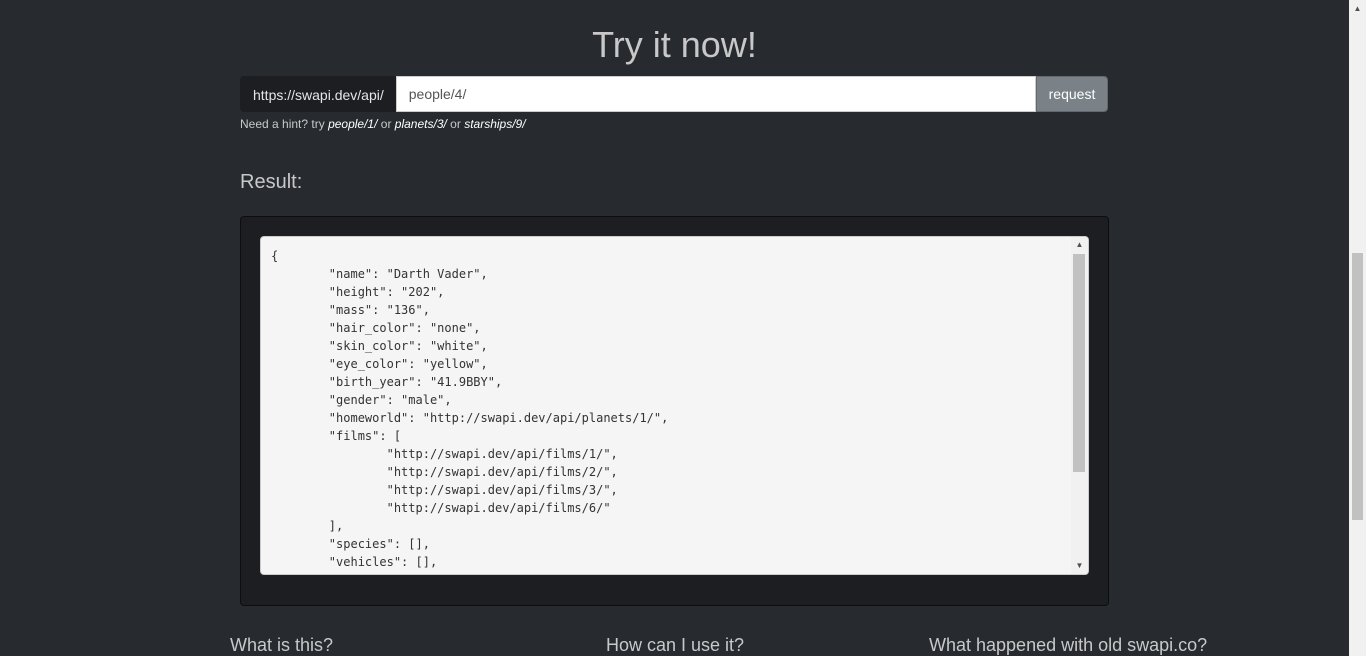 Image resolution: width=1366 pixels, height=656 pixels. What do you see at coordinates (675, 645) in the screenshot?
I see `how-can-i-use-it-heading: How can I use it?` at bounding box center [675, 645].